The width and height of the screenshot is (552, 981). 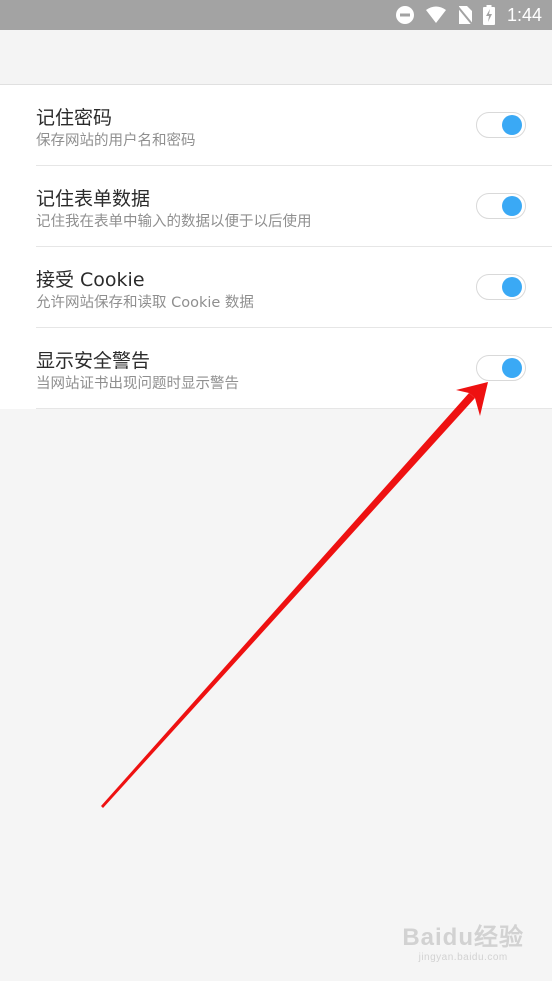 What do you see at coordinates (276, 57) in the screenshot?
I see `header-bar` at bounding box center [276, 57].